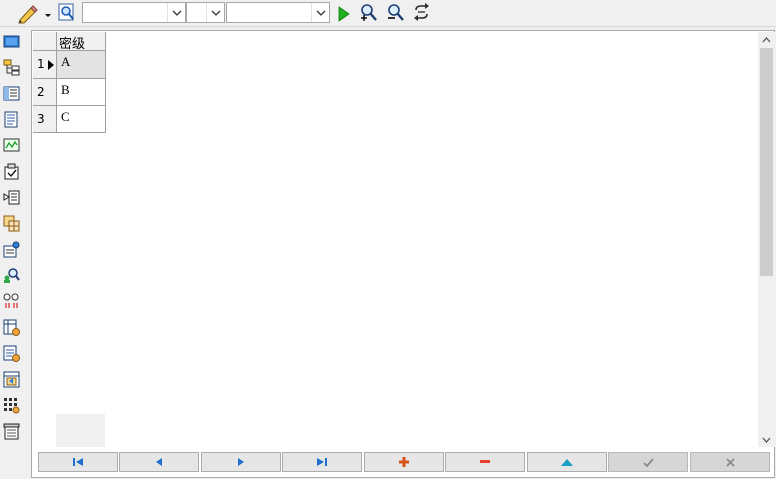 The width and height of the screenshot is (776, 479). Describe the element at coordinates (11, 93) in the screenshot. I see `list-panel-icon` at that location.